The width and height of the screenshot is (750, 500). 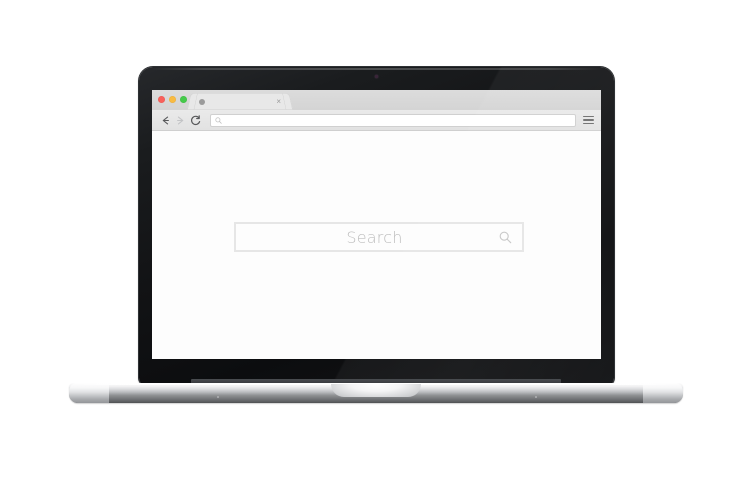 I want to click on browser-toolbar, so click(x=376, y=120).